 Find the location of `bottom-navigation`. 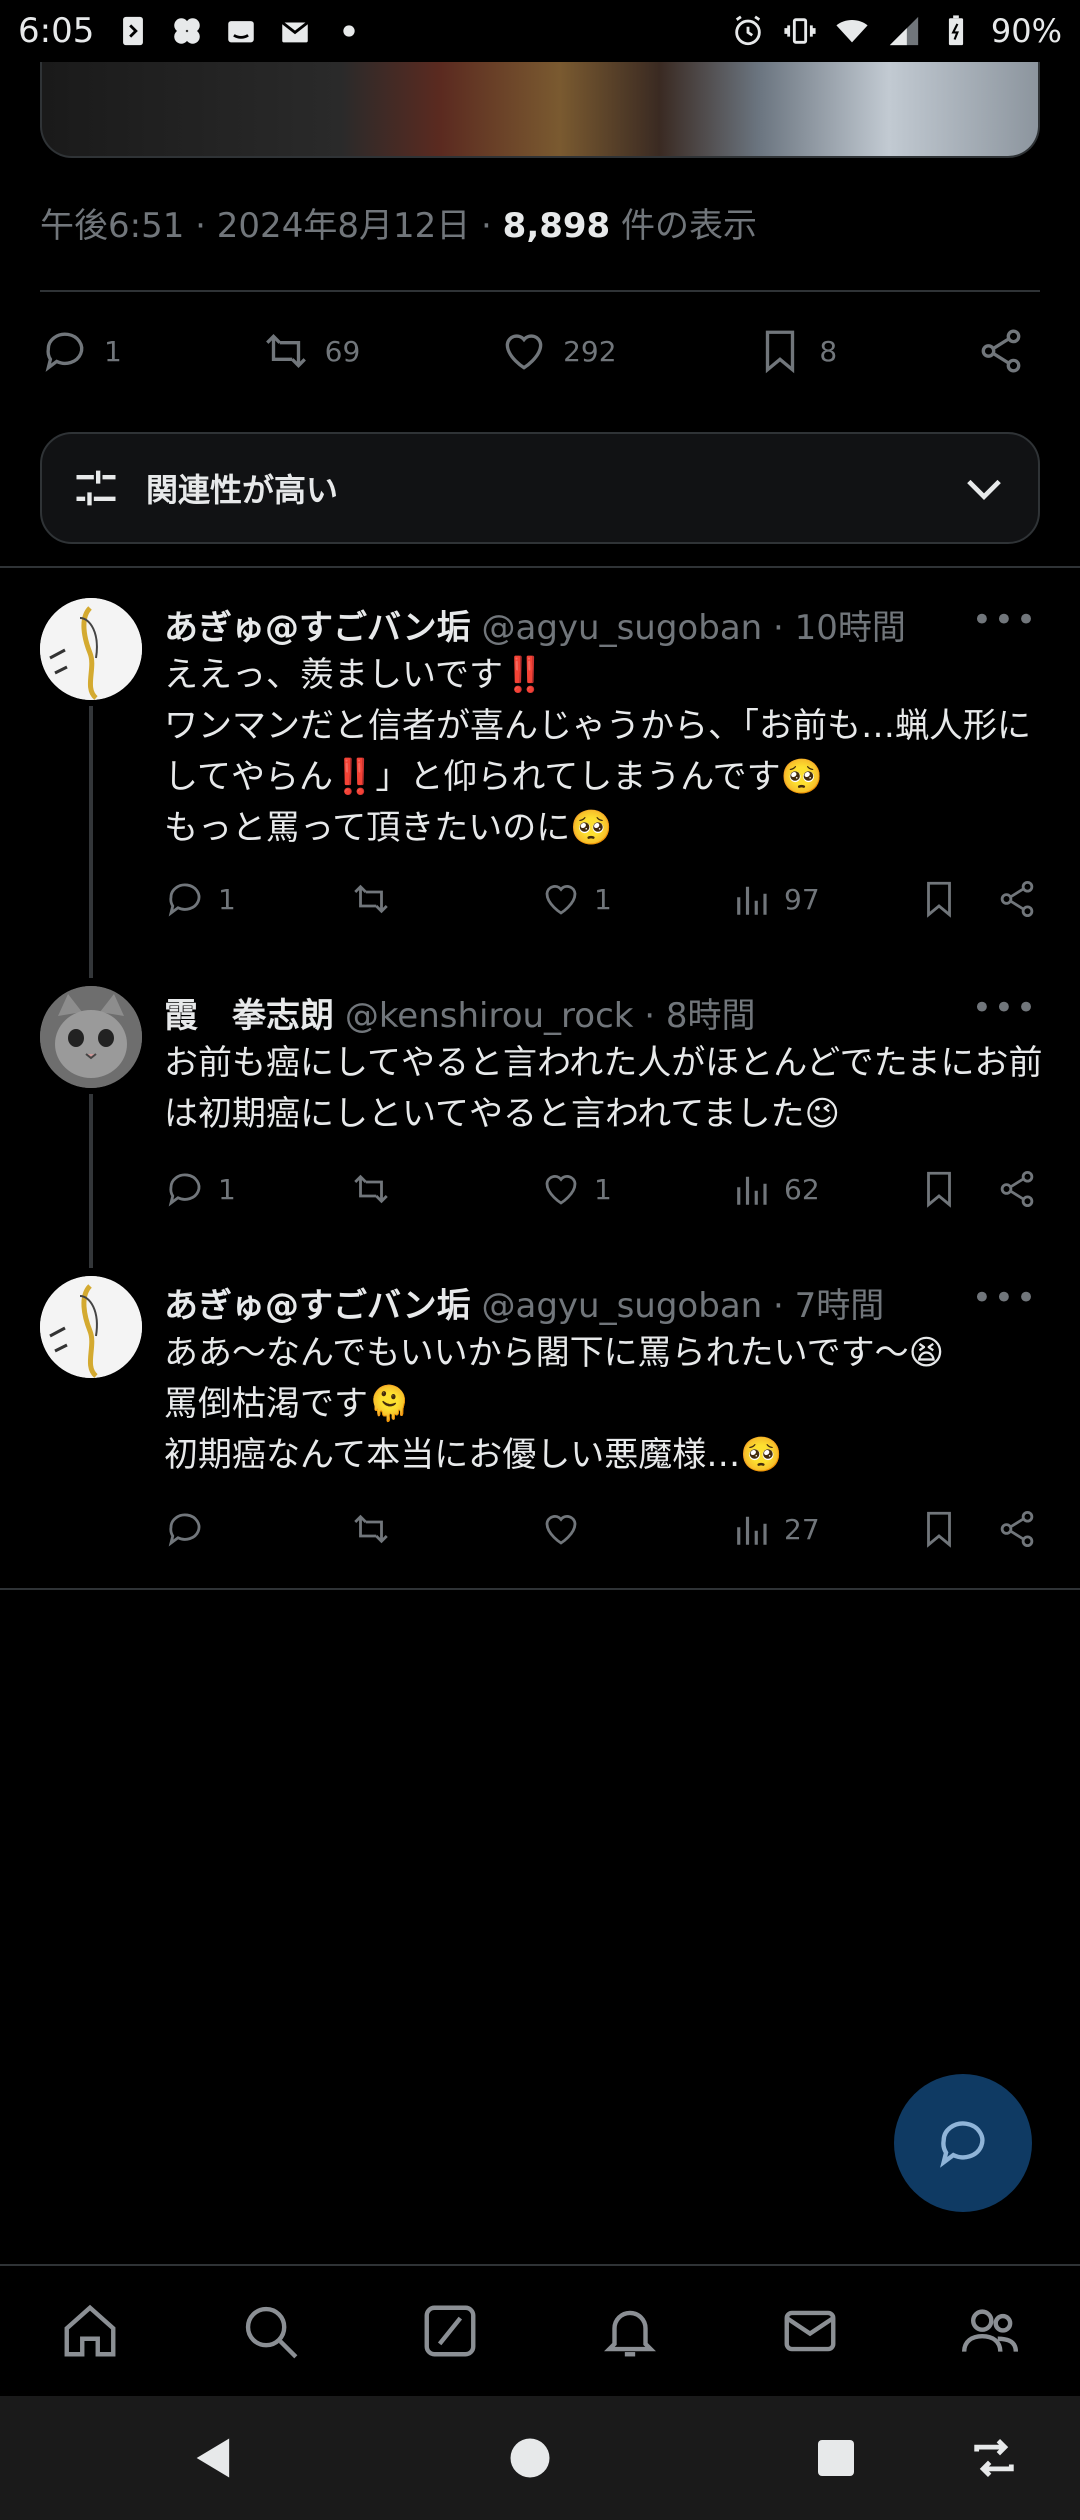

bottom-navigation is located at coordinates (540, 2330).